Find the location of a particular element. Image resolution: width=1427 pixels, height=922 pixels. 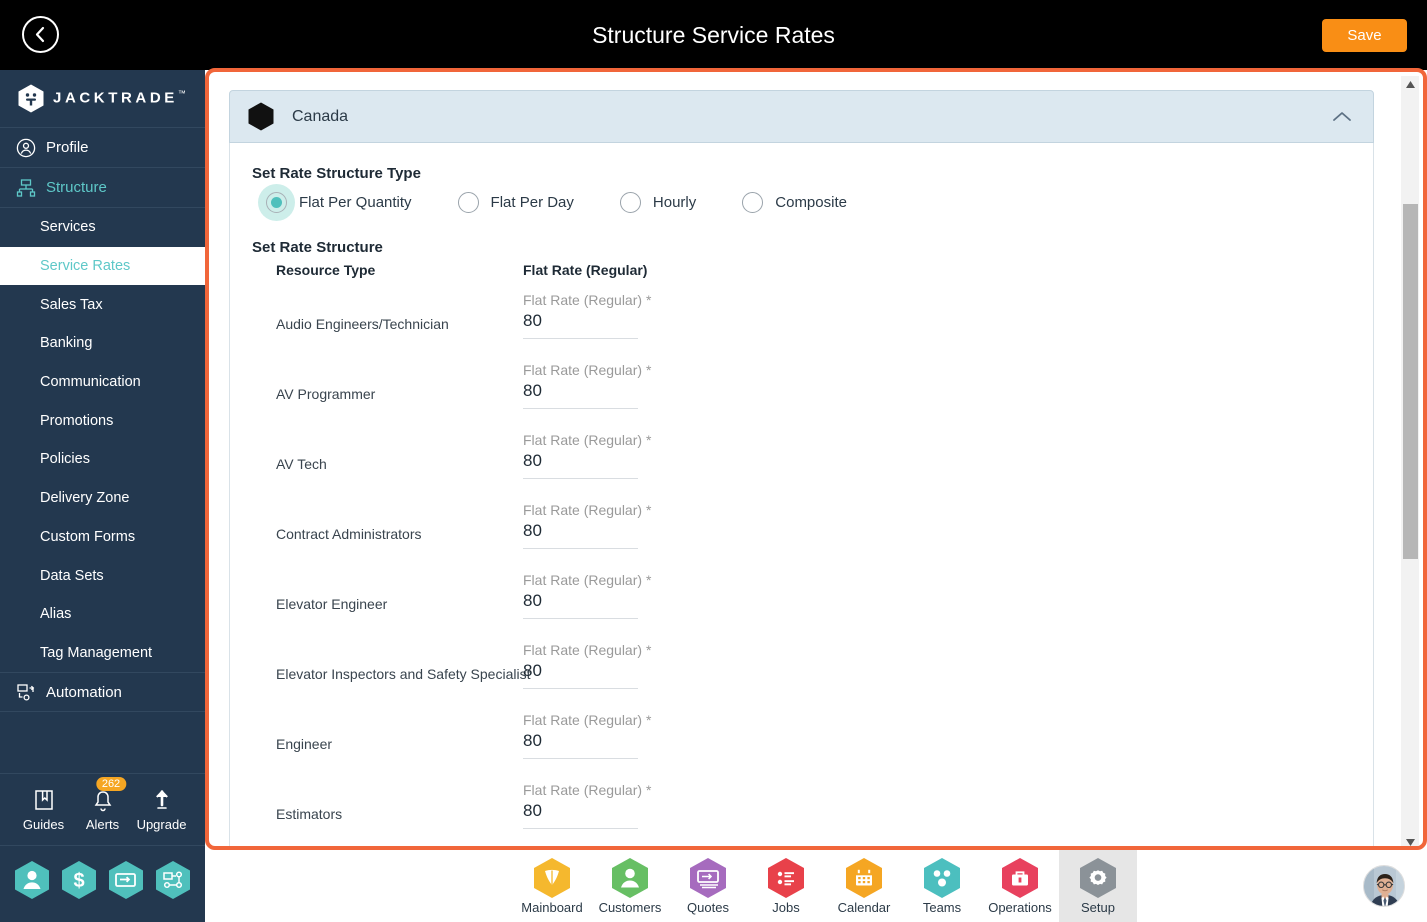

sidebar-item-automation: Automation is located at coordinates (102, 692).